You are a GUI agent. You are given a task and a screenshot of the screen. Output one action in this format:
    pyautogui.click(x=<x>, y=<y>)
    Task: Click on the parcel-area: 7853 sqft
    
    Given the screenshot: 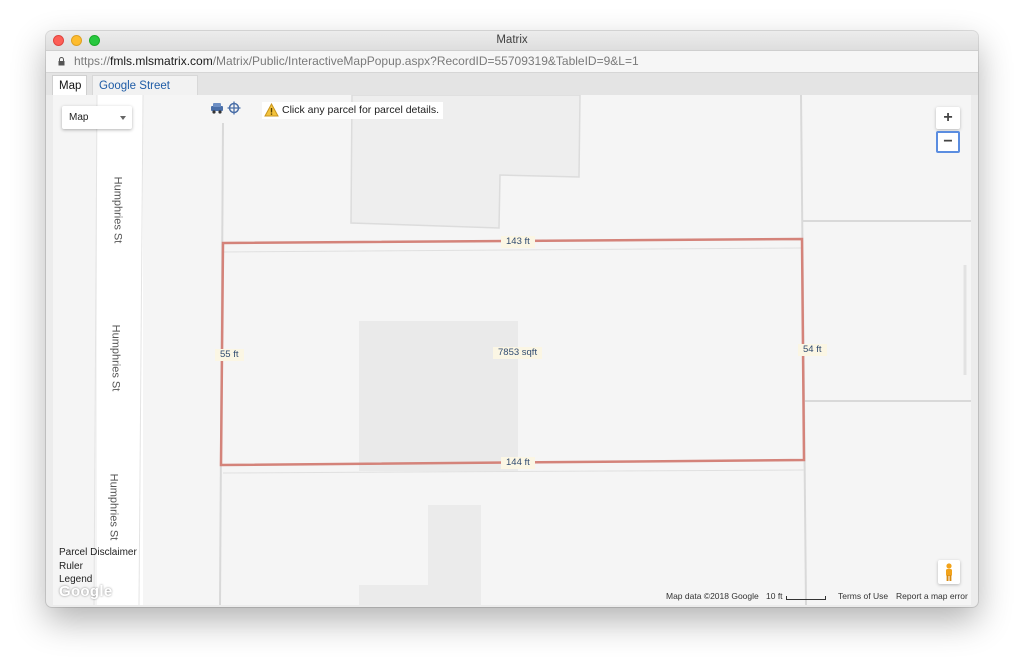 What is the action you would take?
    pyautogui.click(x=518, y=353)
    